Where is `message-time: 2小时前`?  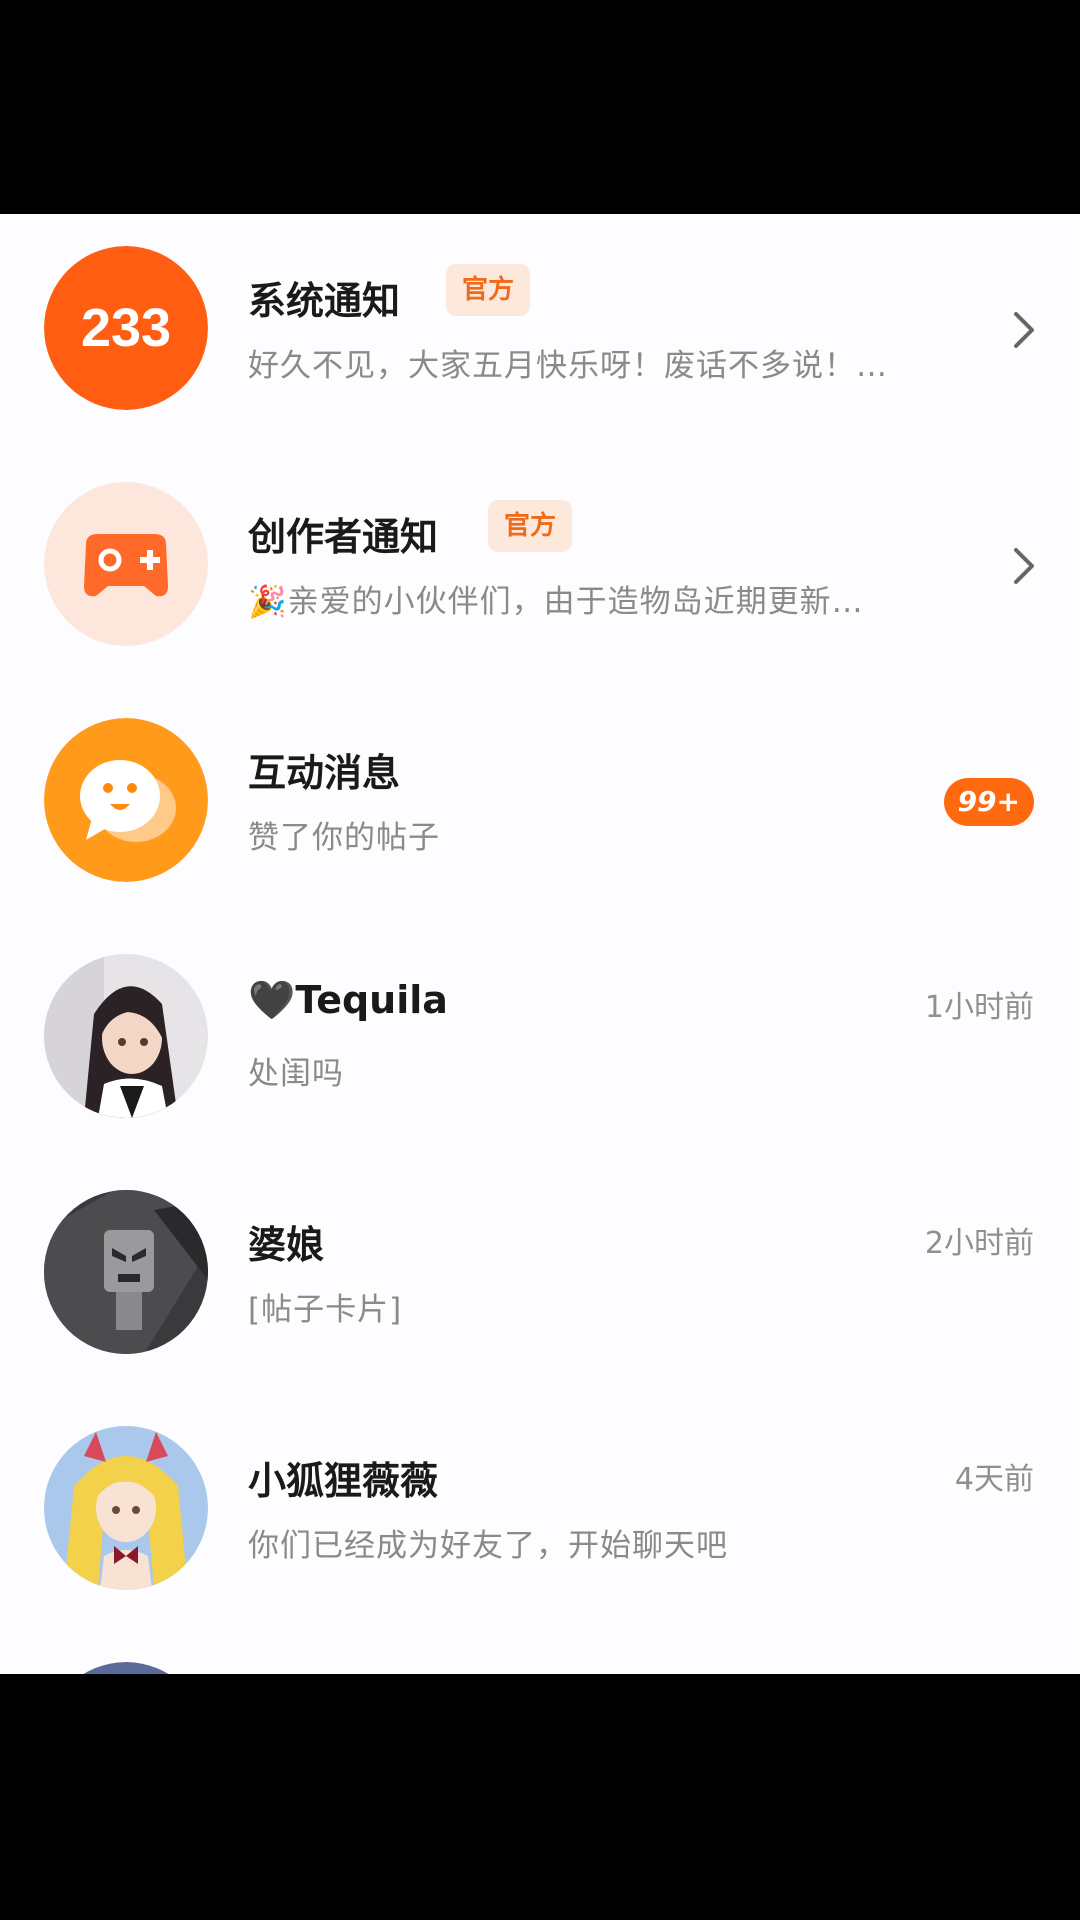 message-time: 2小时前 is located at coordinates (979, 1243).